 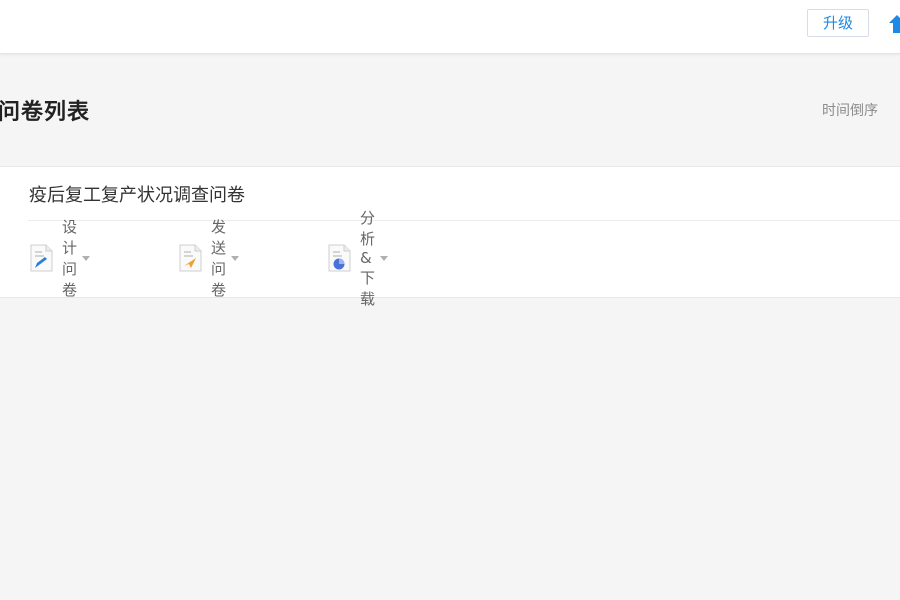 I want to click on upgrade-button: 升级, so click(x=838, y=23).